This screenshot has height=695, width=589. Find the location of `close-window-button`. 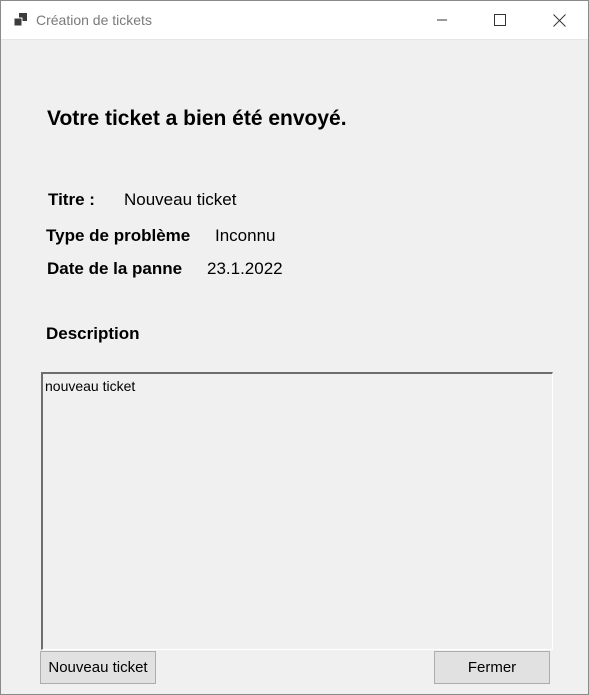

close-window-button is located at coordinates (559, 20).